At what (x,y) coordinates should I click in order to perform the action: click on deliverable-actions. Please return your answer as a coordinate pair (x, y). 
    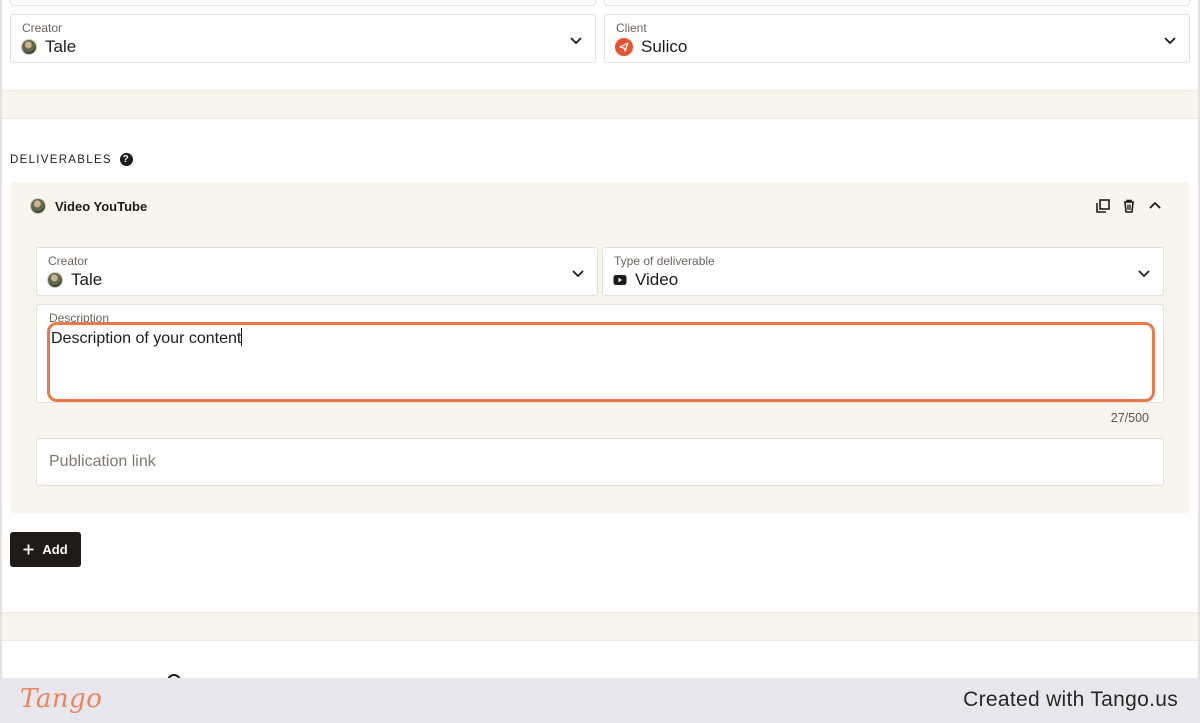
    Looking at the image, I should click on (1129, 206).